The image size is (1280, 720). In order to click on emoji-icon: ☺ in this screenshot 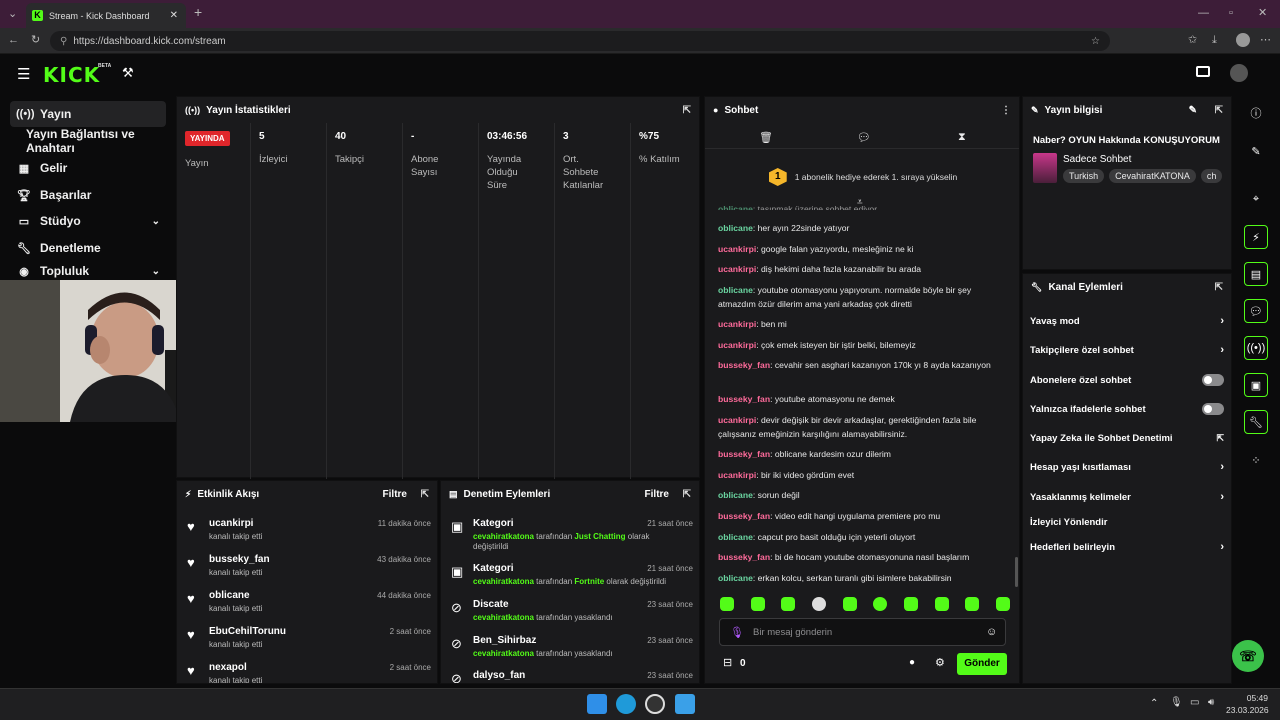, I will do `click(991, 632)`.